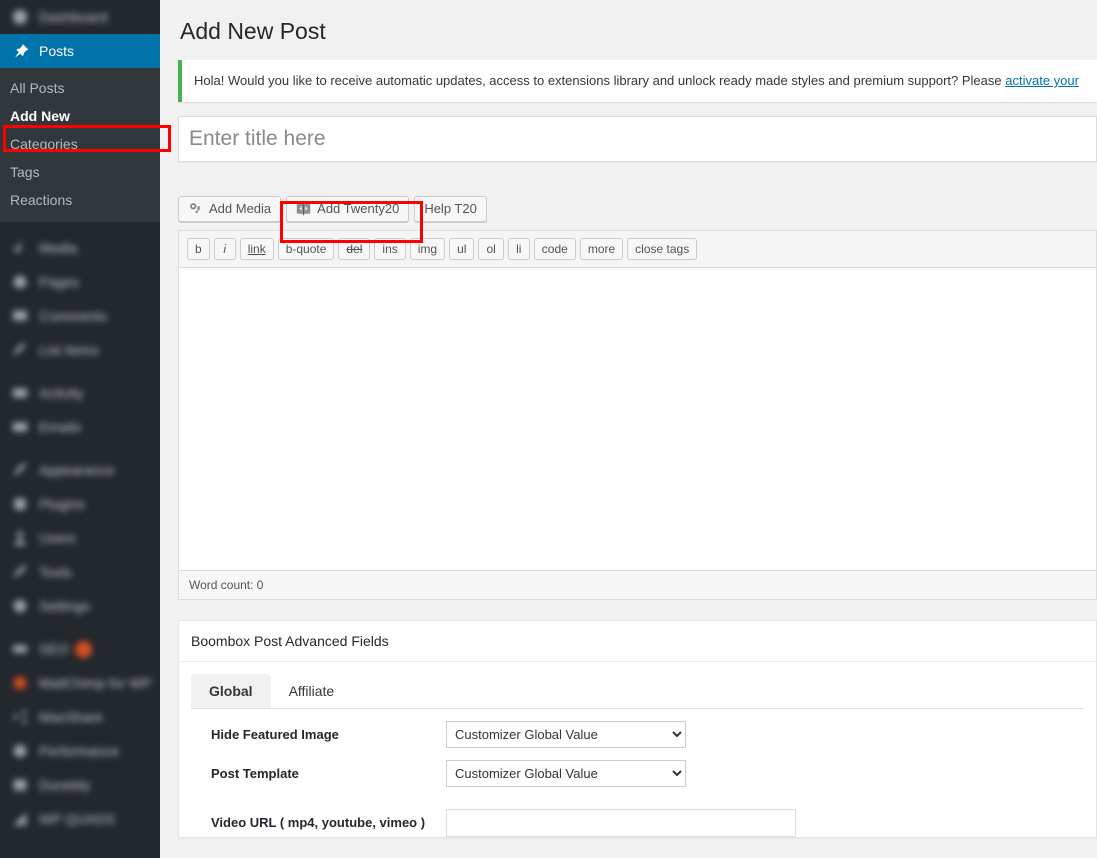  I want to click on sidebar-item-label: List Items, so click(69, 350).